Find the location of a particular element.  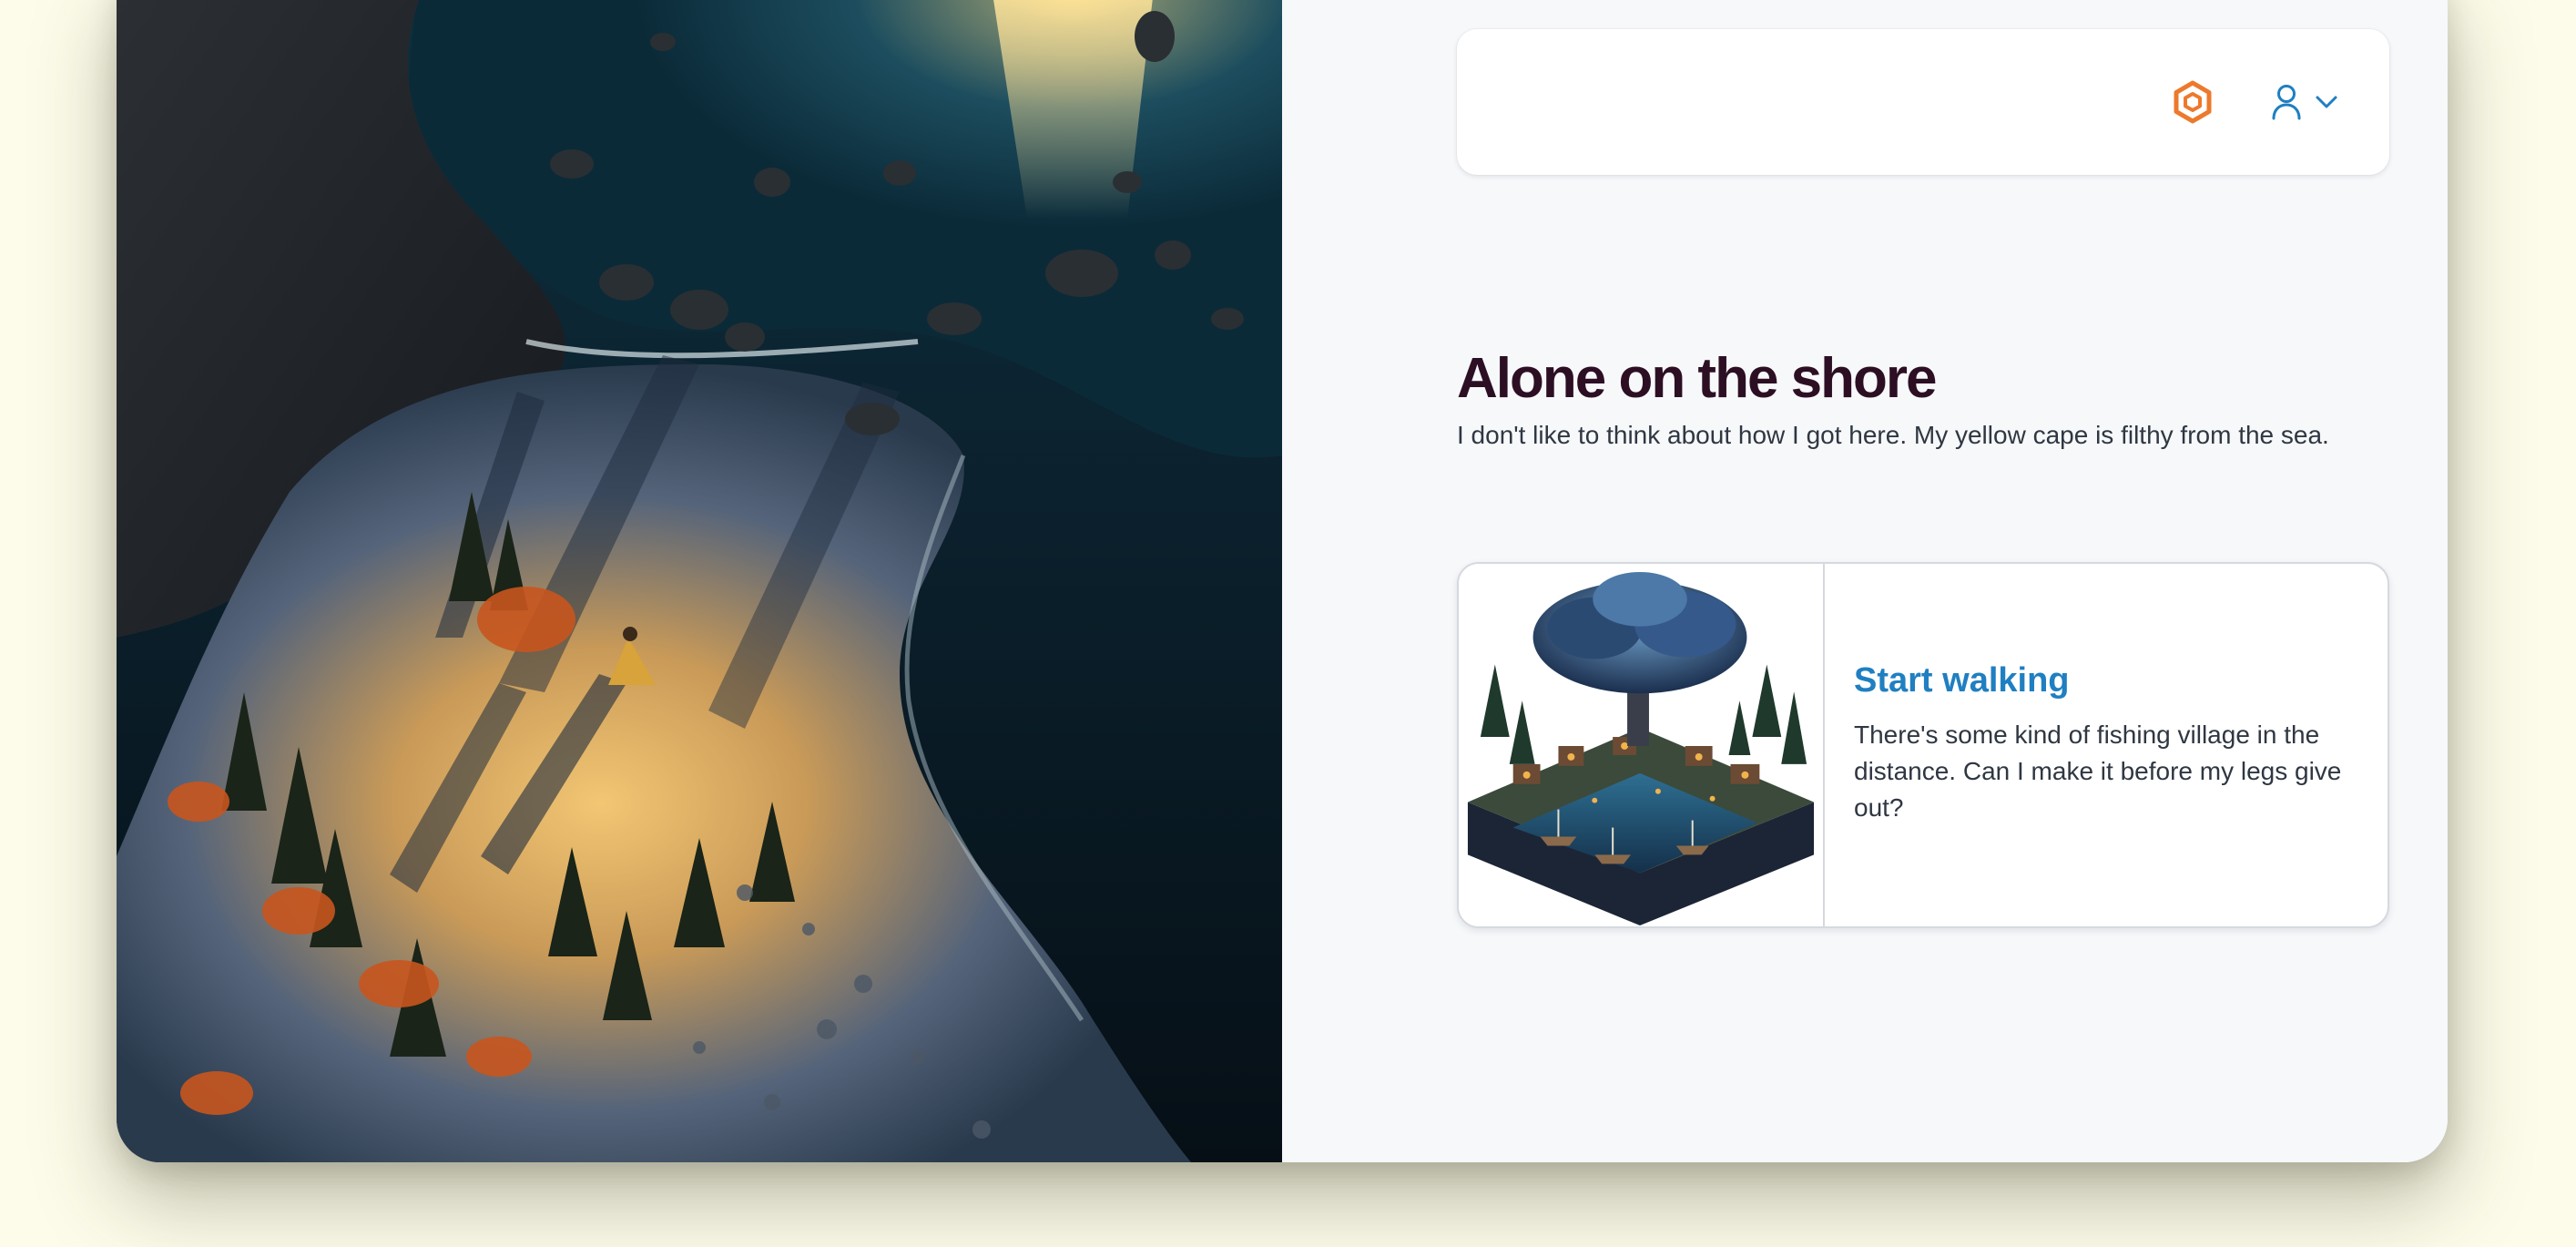

village-image is located at coordinates (1641, 749).